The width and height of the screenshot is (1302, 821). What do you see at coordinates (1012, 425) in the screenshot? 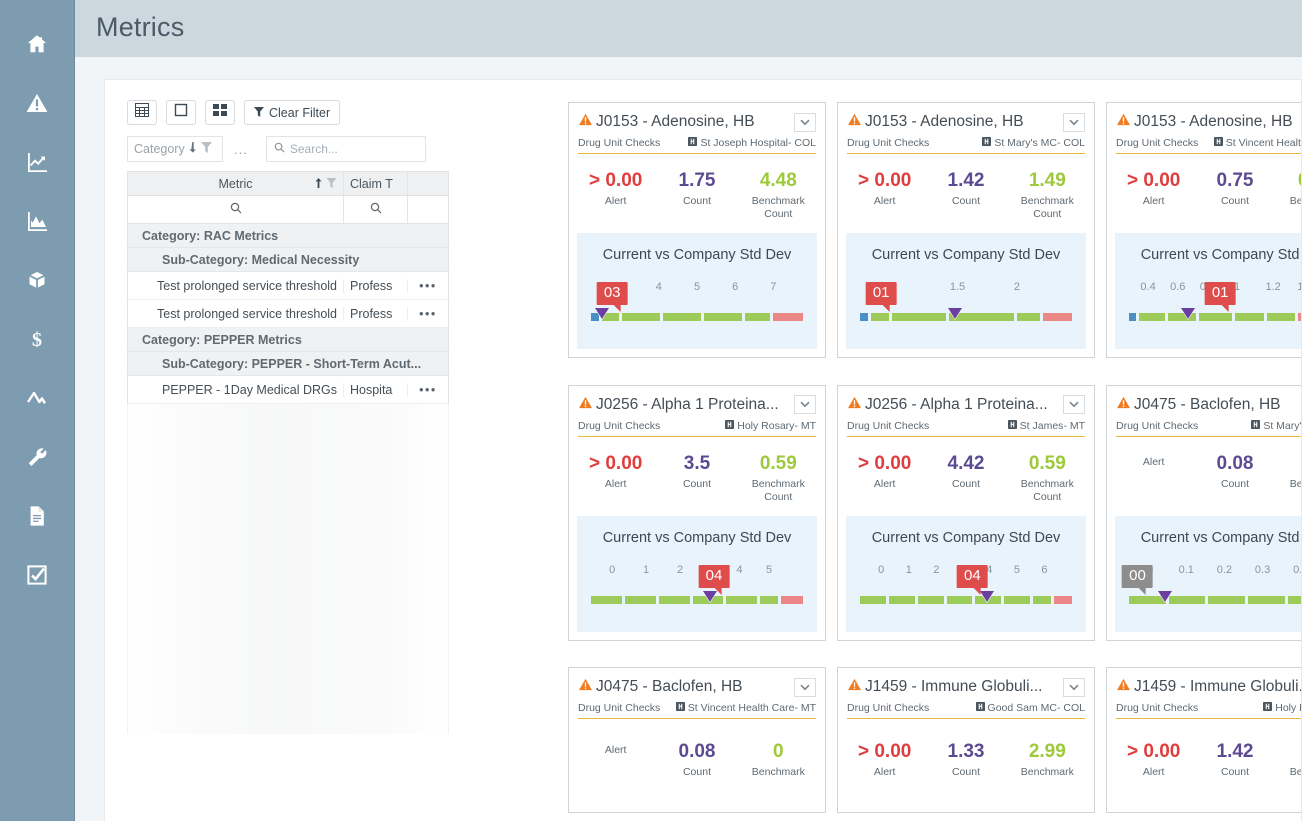
I see `hospital-icon` at bounding box center [1012, 425].